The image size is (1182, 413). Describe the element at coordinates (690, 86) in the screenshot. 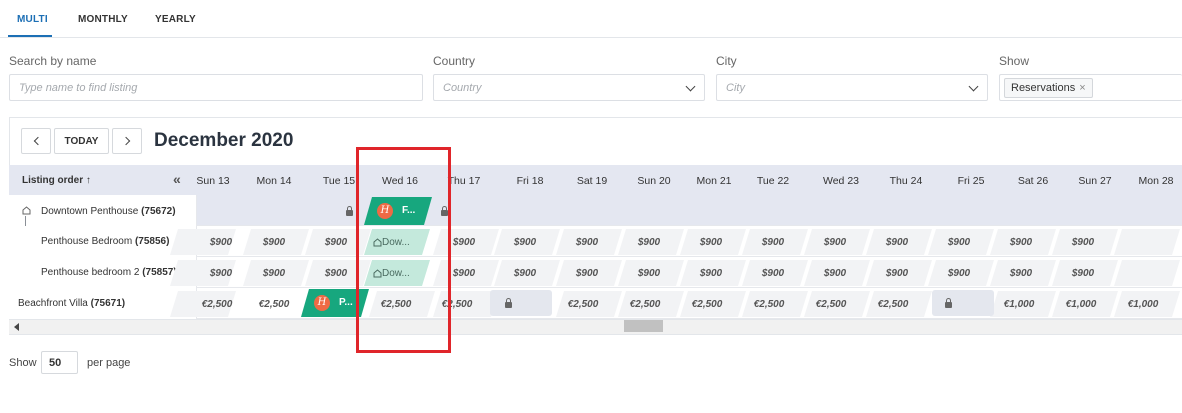

I see `chevron-down-icon` at that location.